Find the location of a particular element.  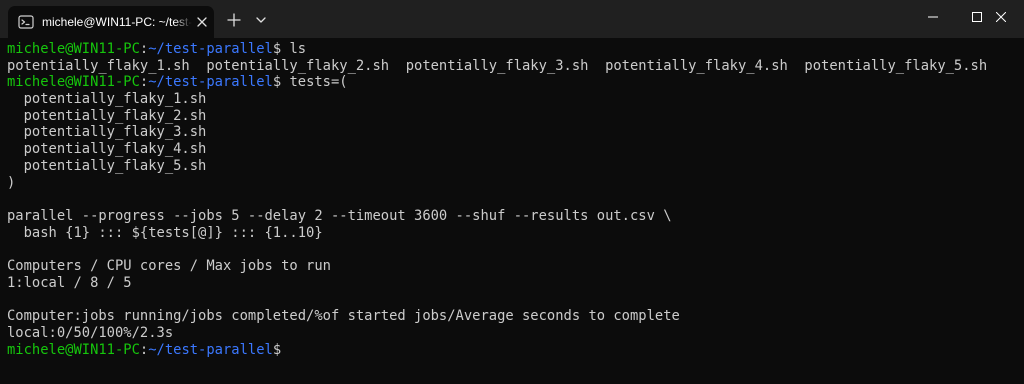

output-line: potentially_flaky_5.sh is located at coordinates (107, 165).